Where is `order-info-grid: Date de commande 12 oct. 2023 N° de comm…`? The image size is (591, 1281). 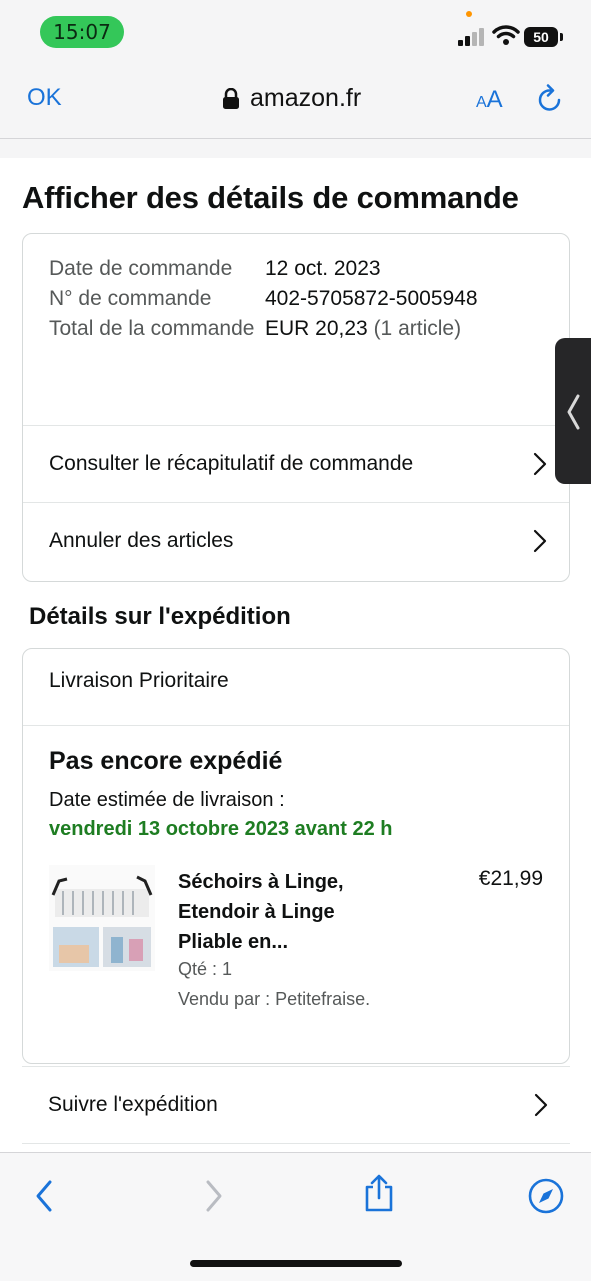 order-info-grid: Date de commande 12 oct. 2023 N° de comm… is located at coordinates (299, 299).